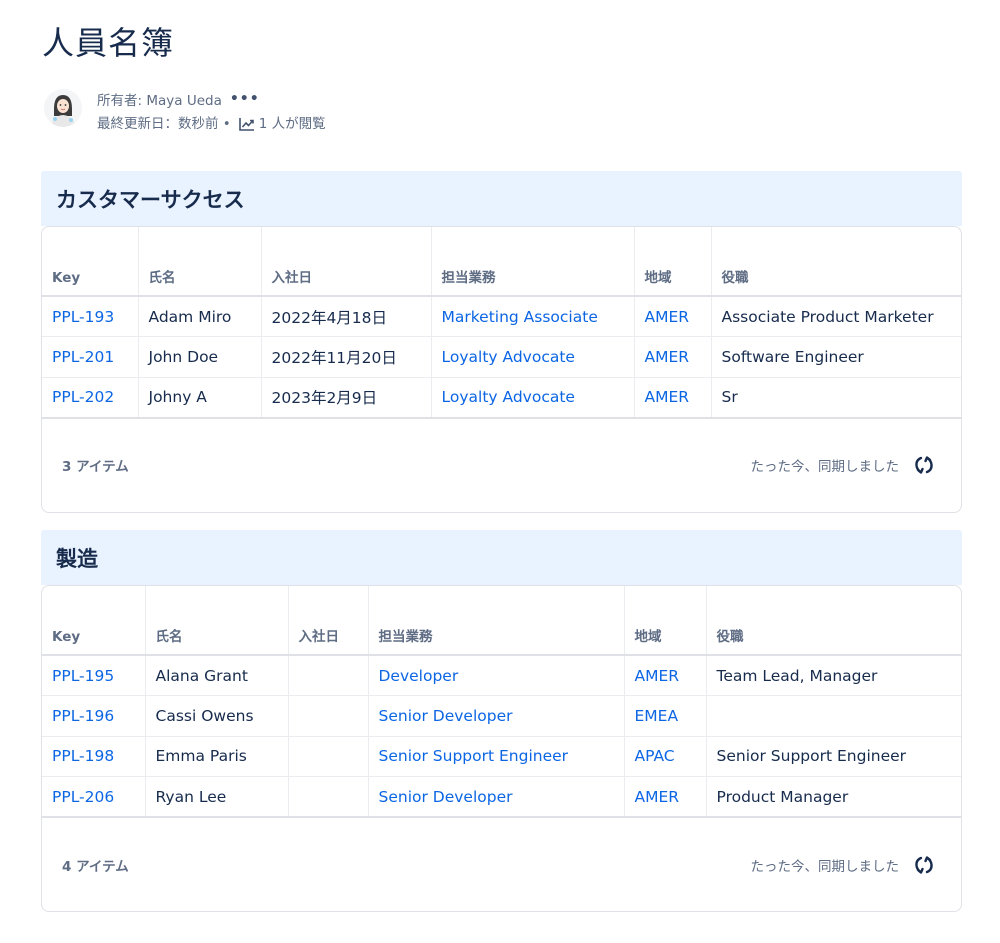  Describe the element at coordinates (665, 756) in the screenshot. I see `region-link: APAC` at that location.